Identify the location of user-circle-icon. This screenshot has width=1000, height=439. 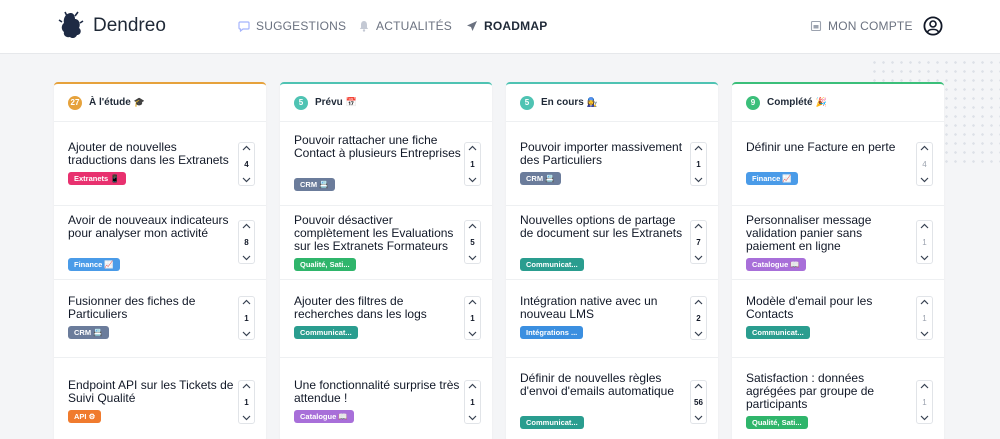
(933, 26).